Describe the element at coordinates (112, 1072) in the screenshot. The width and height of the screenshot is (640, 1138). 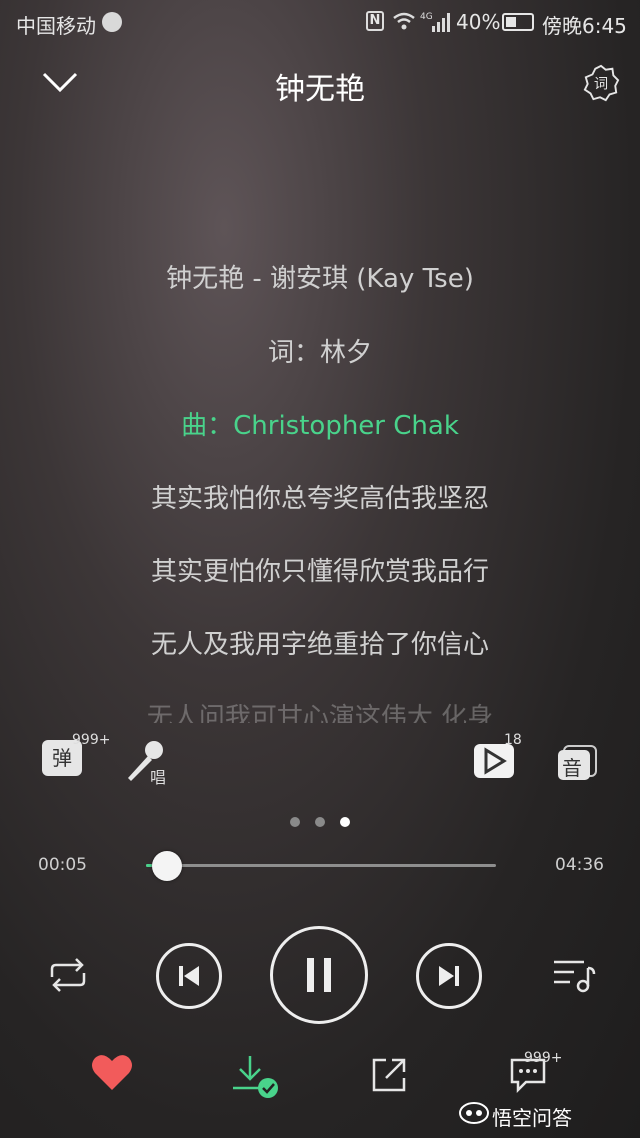
I see `heart-icon` at that location.